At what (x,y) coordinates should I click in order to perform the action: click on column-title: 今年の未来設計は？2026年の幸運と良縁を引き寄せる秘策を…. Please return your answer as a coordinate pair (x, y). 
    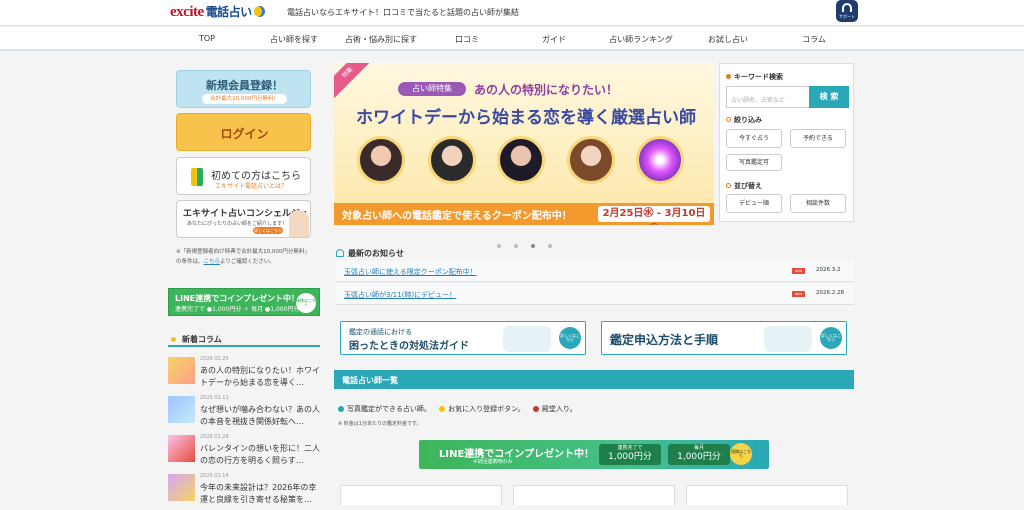
    Looking at the image, I should click on (260, 494).